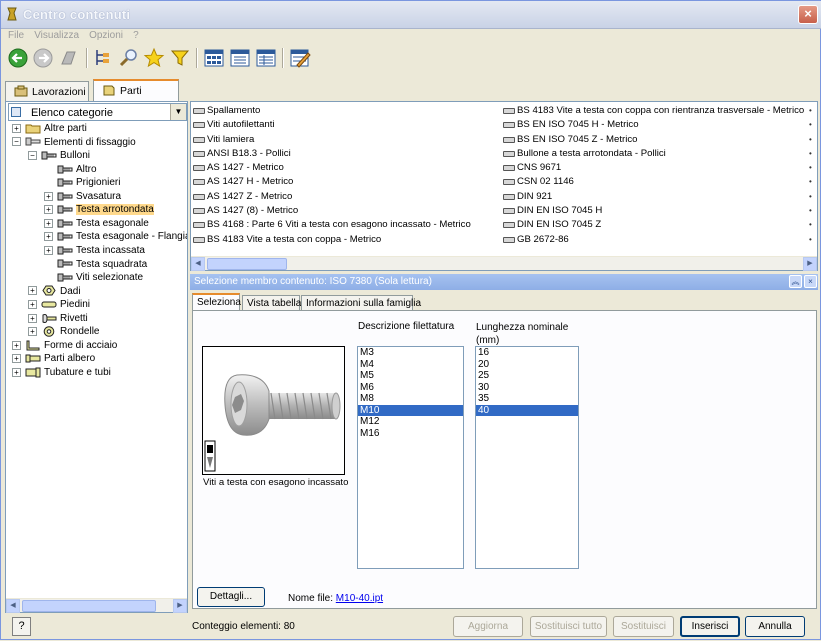  What do you see at coordinates (410, 376) in the screenshot?
I see `thread-option: M5` at bounding box center [410, 376].